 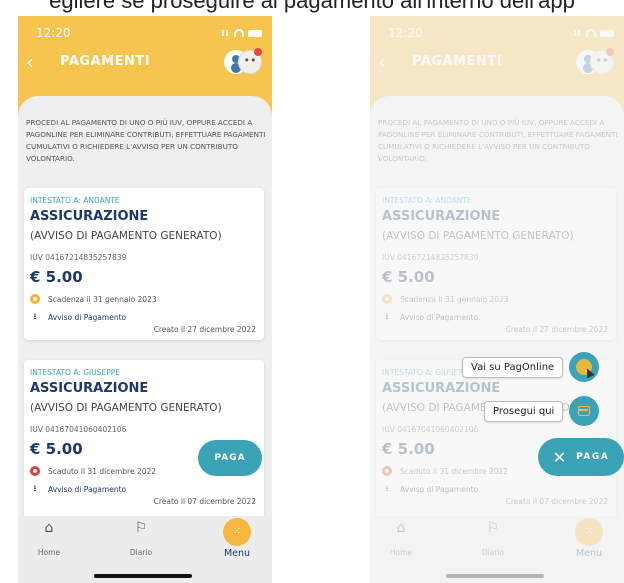 I want to click on card-iuv: IUV 04167214835257839, so click(x=78, y=257).